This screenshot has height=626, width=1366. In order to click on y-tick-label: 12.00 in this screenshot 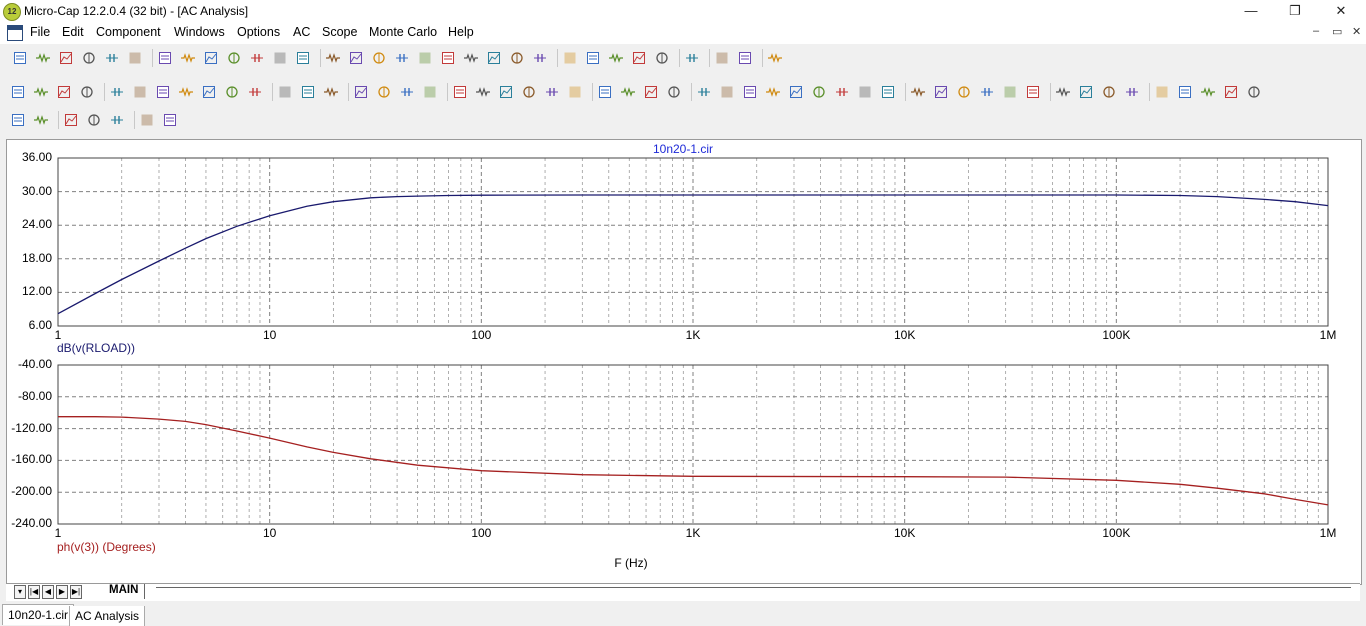, I will do `click(27, 291)`.